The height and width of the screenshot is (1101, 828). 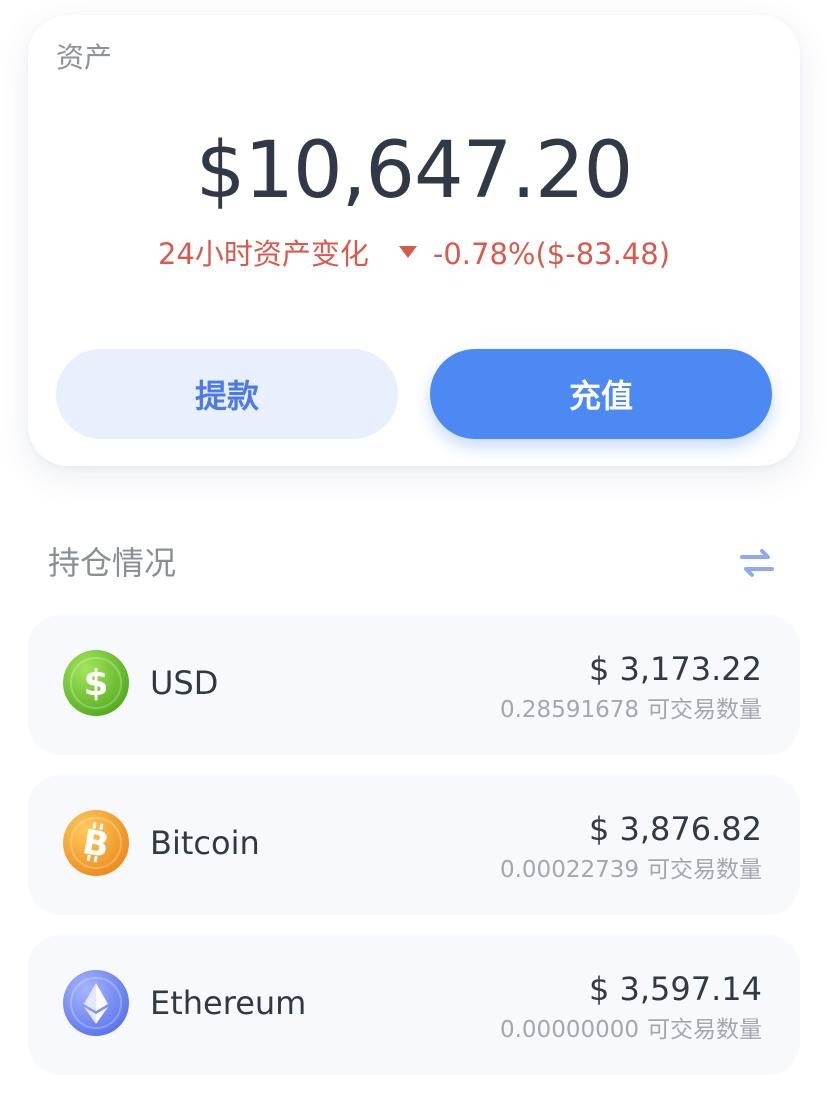 I want to click on coin-amount-line: 0.28591678 可交易数量, so click(x=631, y=710).